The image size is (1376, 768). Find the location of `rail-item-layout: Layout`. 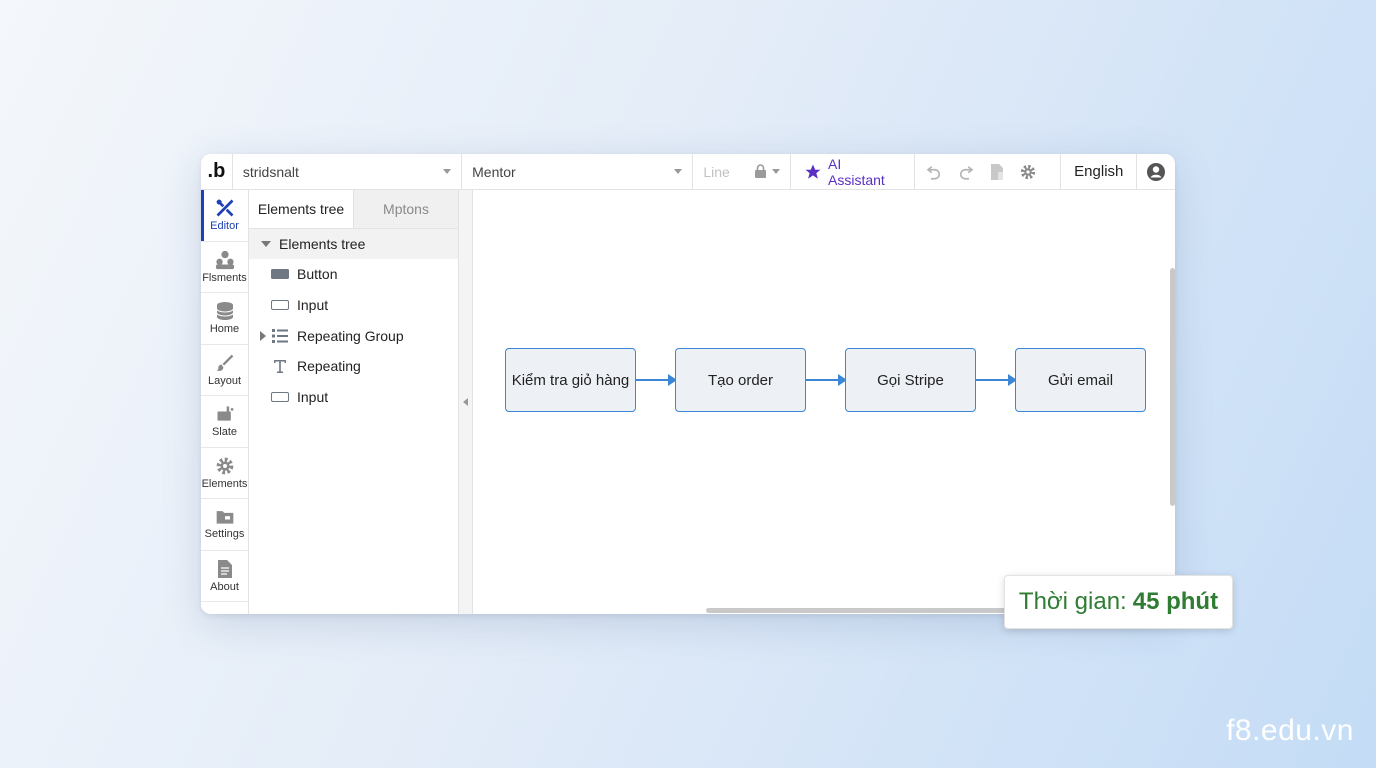

rail-item-layout: Layout is located at coordinates (224, 370).